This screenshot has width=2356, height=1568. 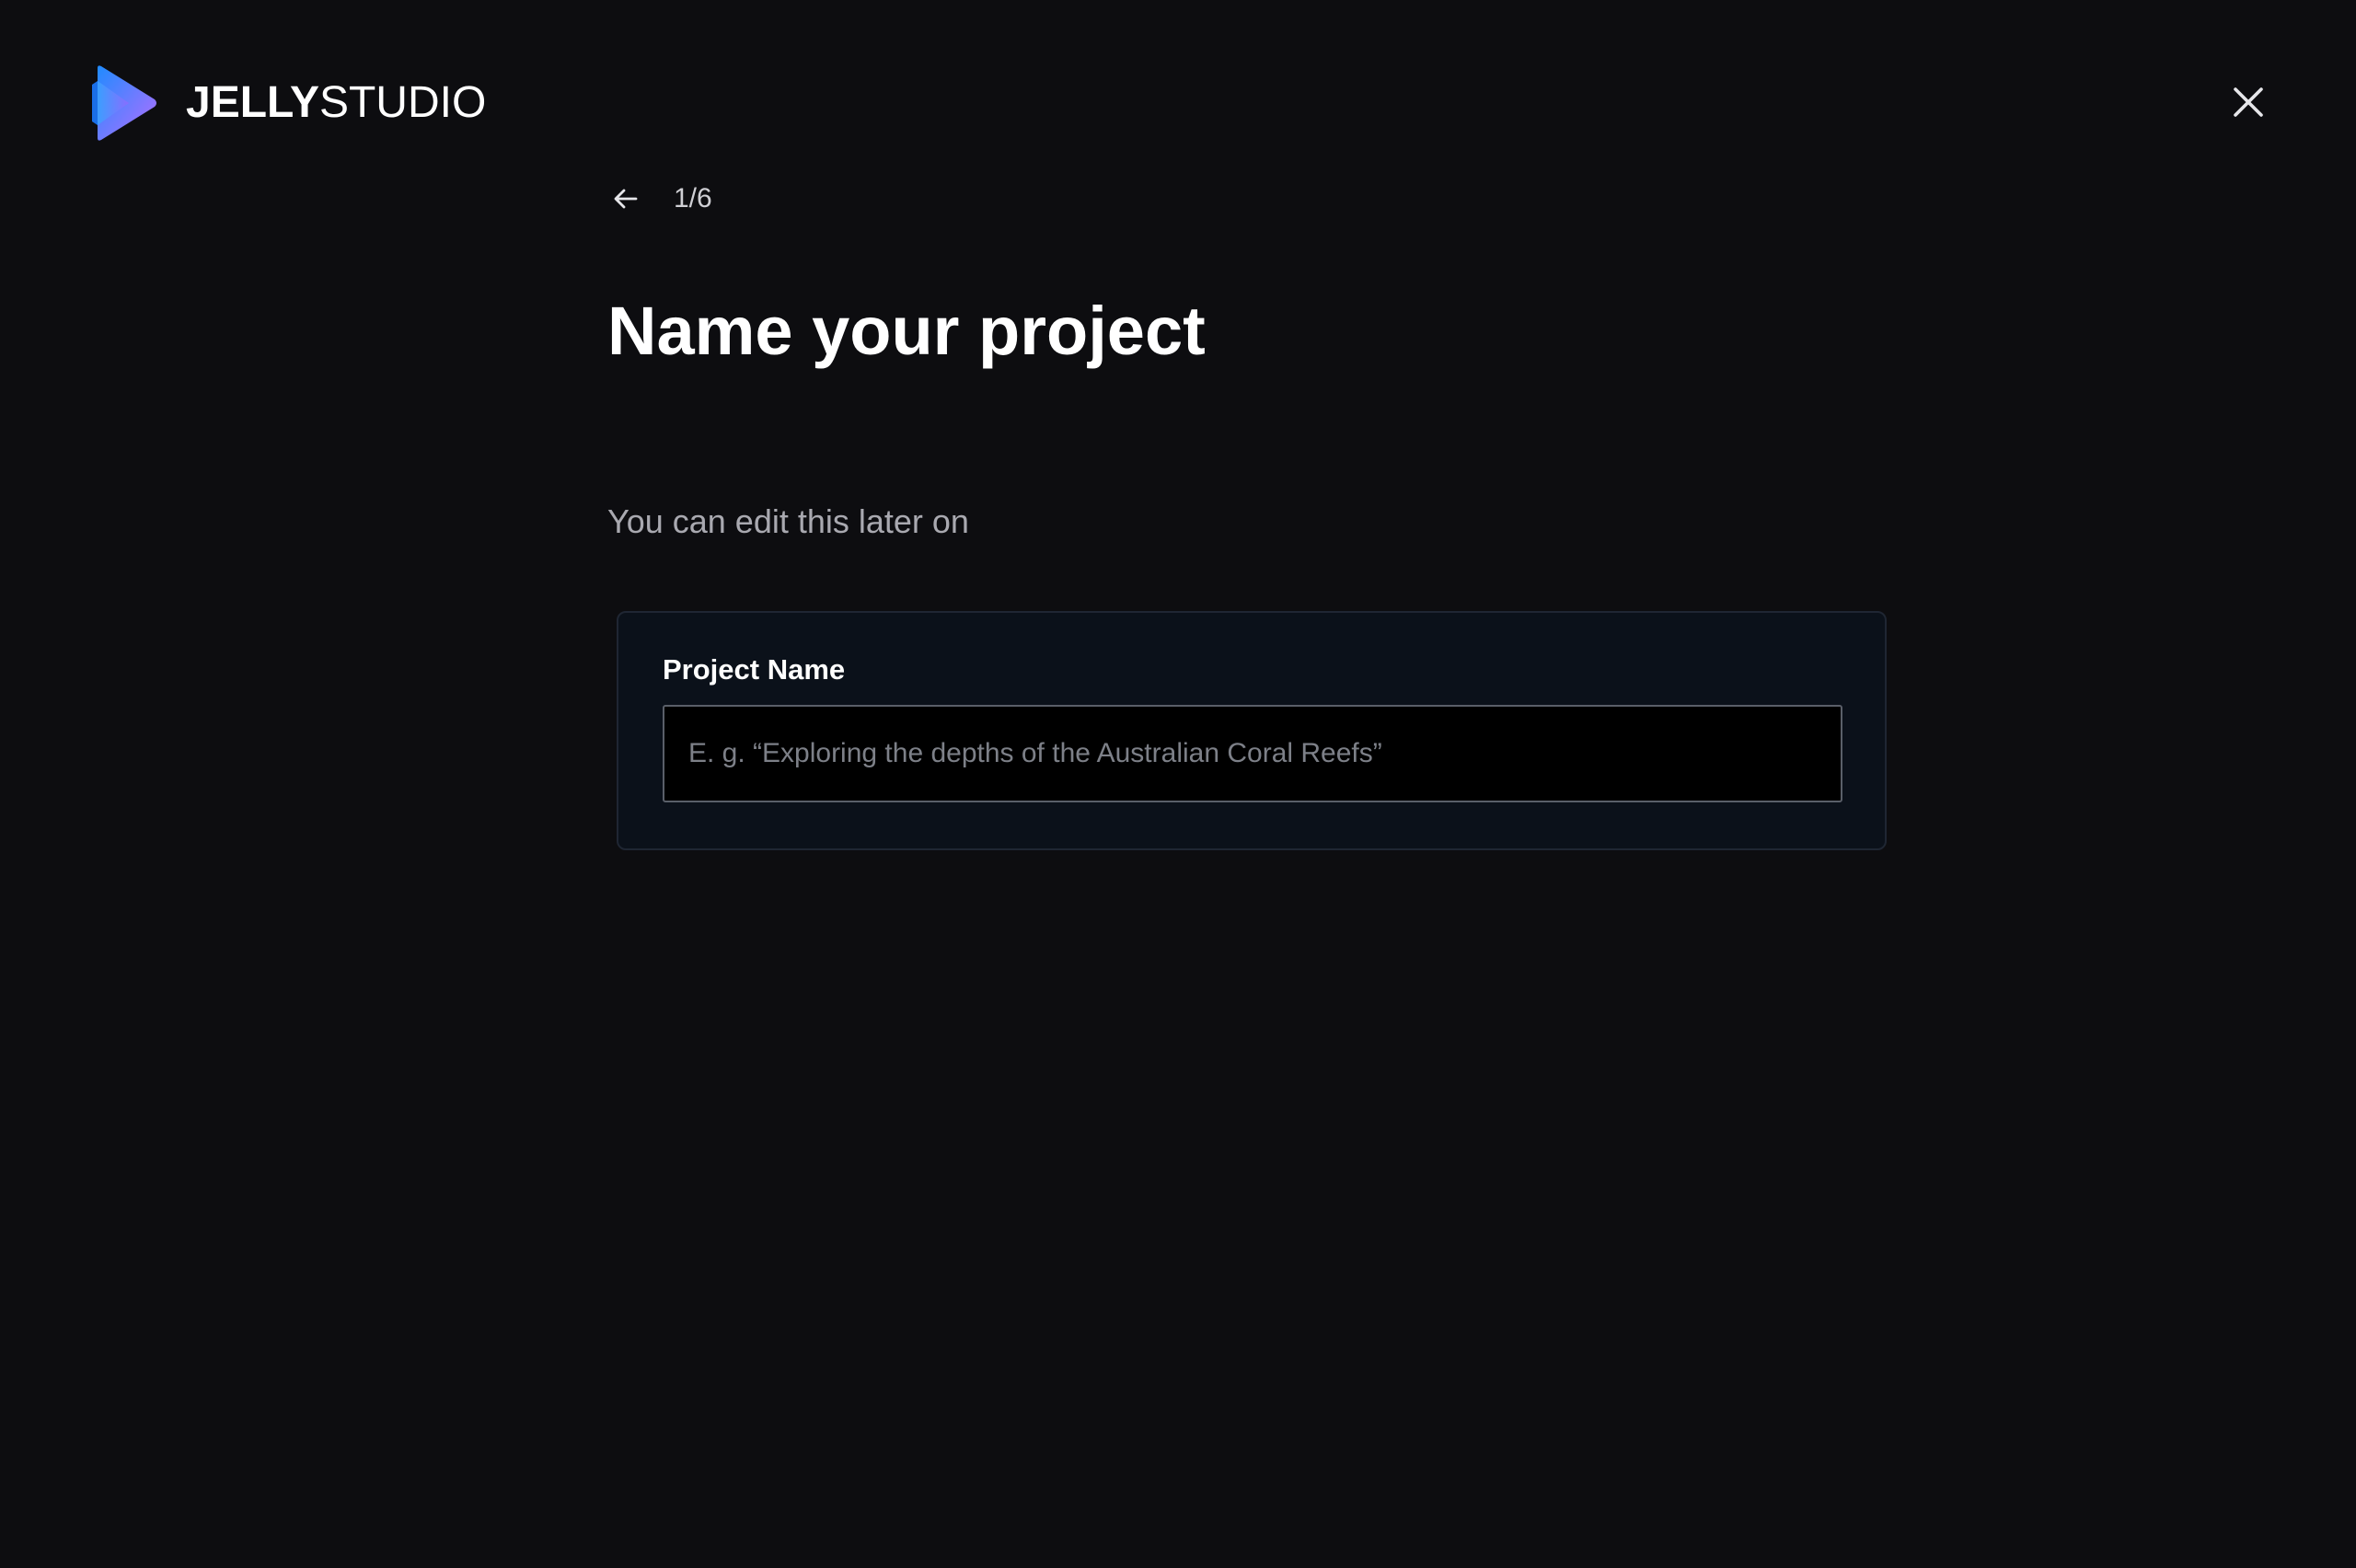 I want to click on project-name-card: Project Name, so click(x=1252, y=730).